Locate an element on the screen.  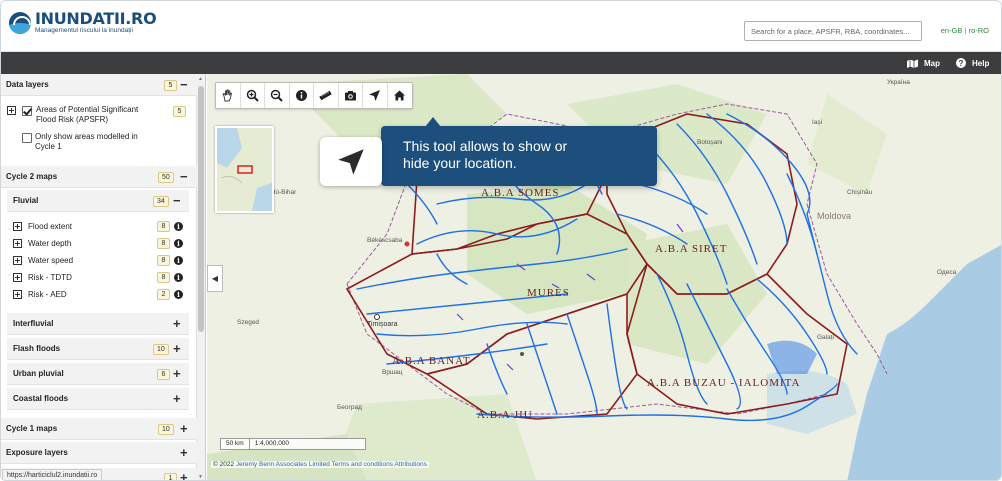
jba-link: Jeremy Benn Associates Limited is located at coordinates (283, 464).